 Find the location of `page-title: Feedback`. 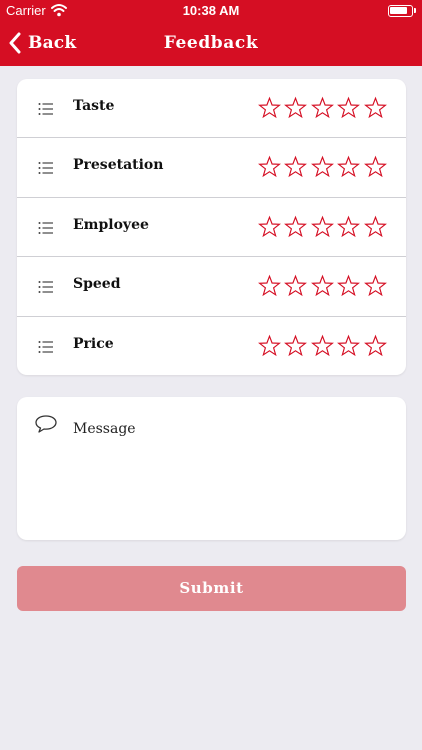

page-title: Feedback is located at coordinates (211, 43).